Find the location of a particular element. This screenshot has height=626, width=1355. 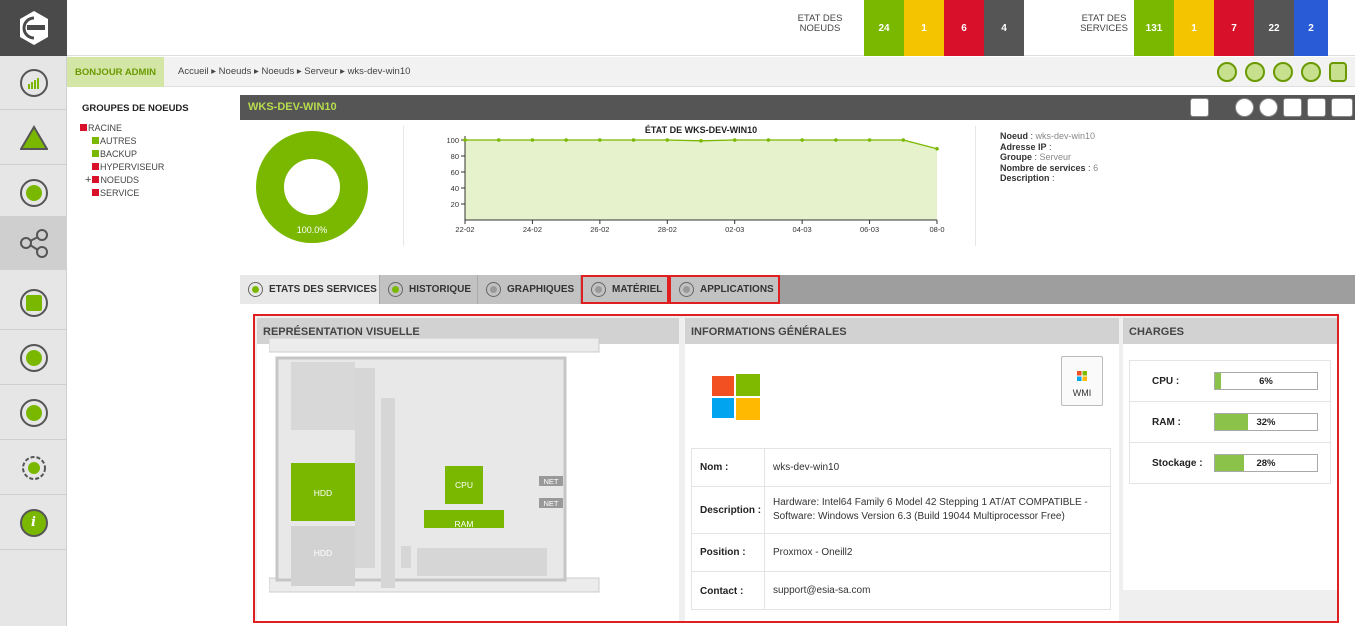

info-key: Description : is located at coordinates (731, 510).